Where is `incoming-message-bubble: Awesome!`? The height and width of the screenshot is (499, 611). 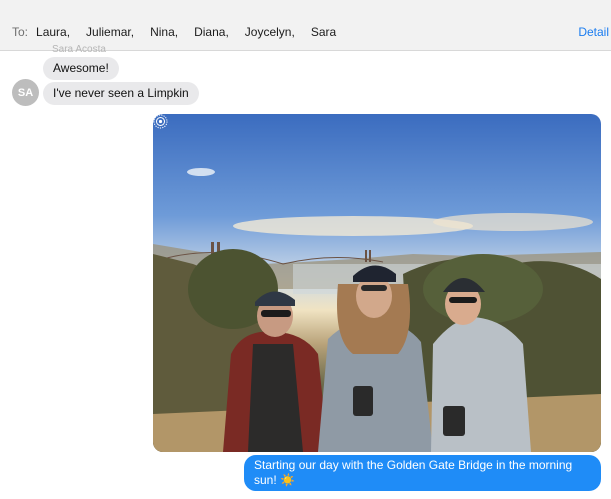
incoming-message-bubble: Awesome! is located at coordinates (81, 68).